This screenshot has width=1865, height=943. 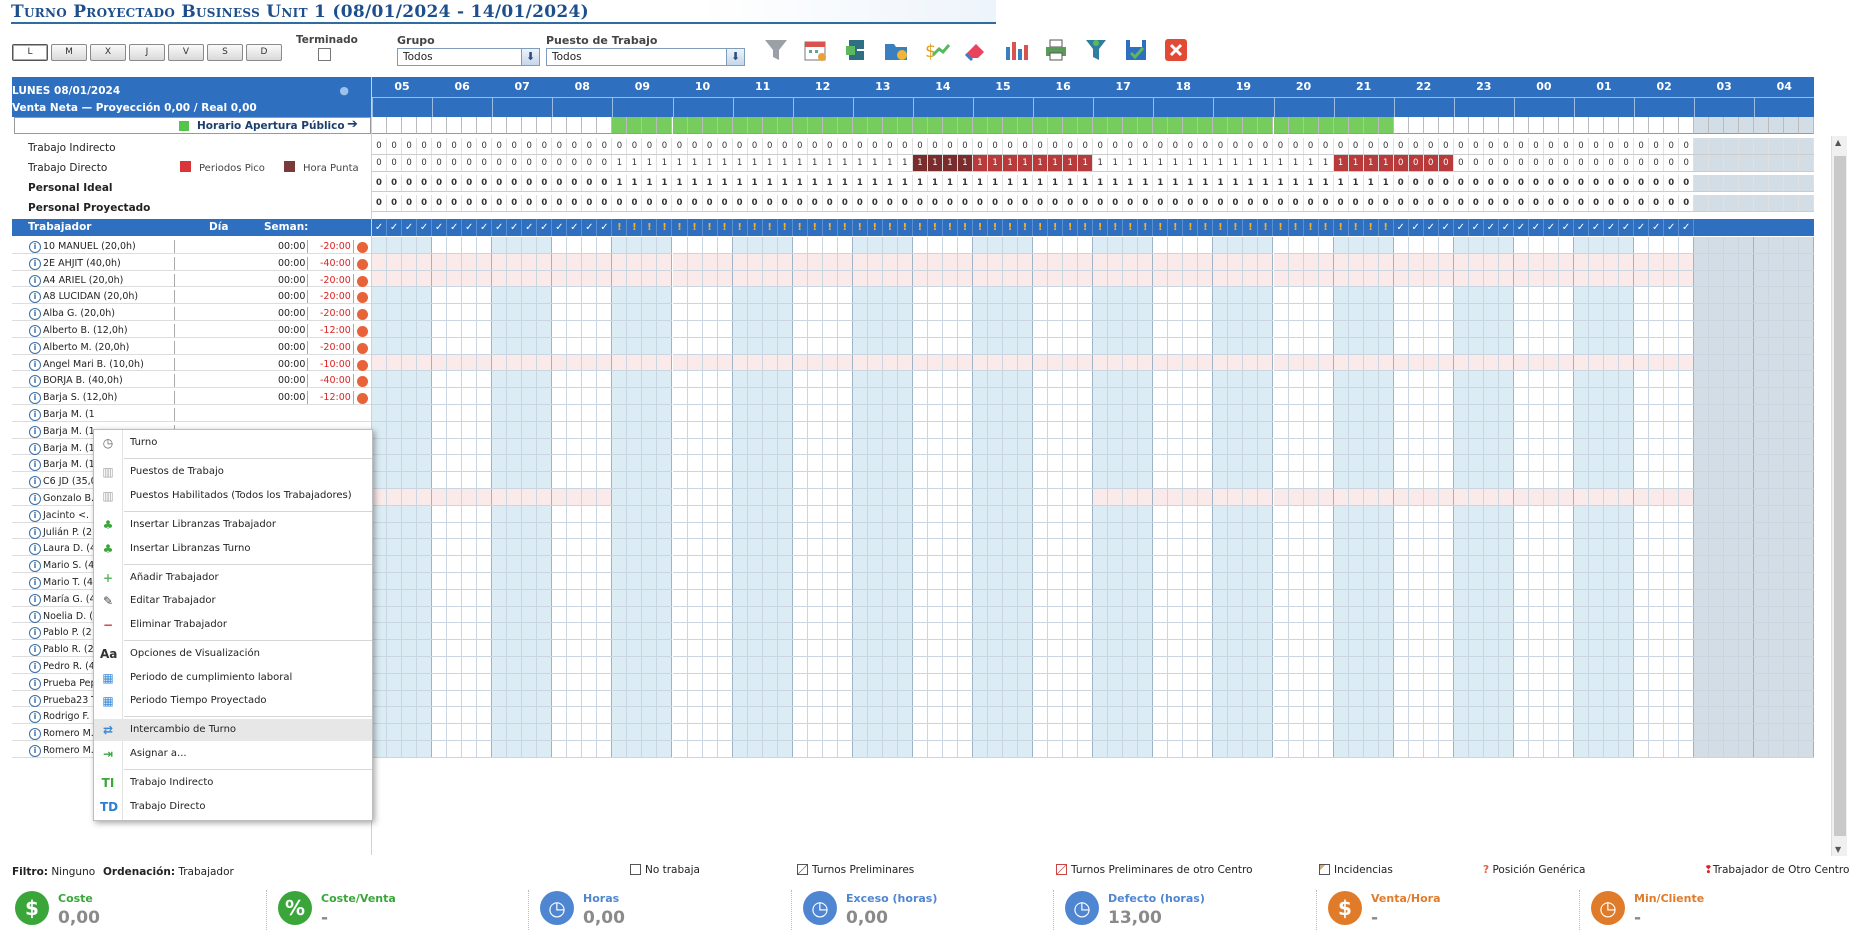 What do you see at coordinates (233, 783) in the screenshot?
I see `menu-item: TI Trabajo Indirecto` at bounding box center [233, 783].